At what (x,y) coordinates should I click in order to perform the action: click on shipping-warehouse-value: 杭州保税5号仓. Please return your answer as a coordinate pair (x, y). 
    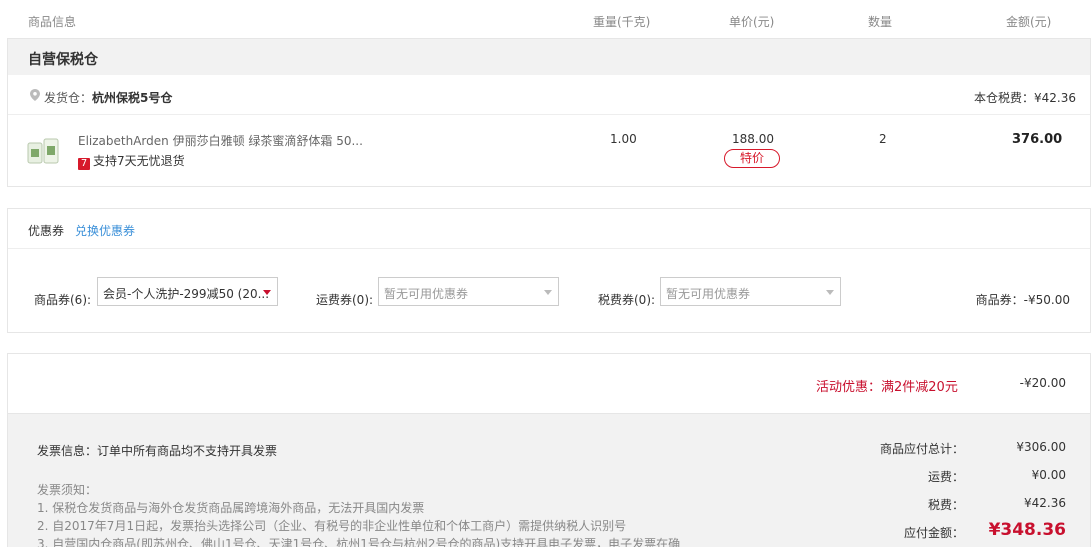
    Looking at the image, I should click on (132, 98).